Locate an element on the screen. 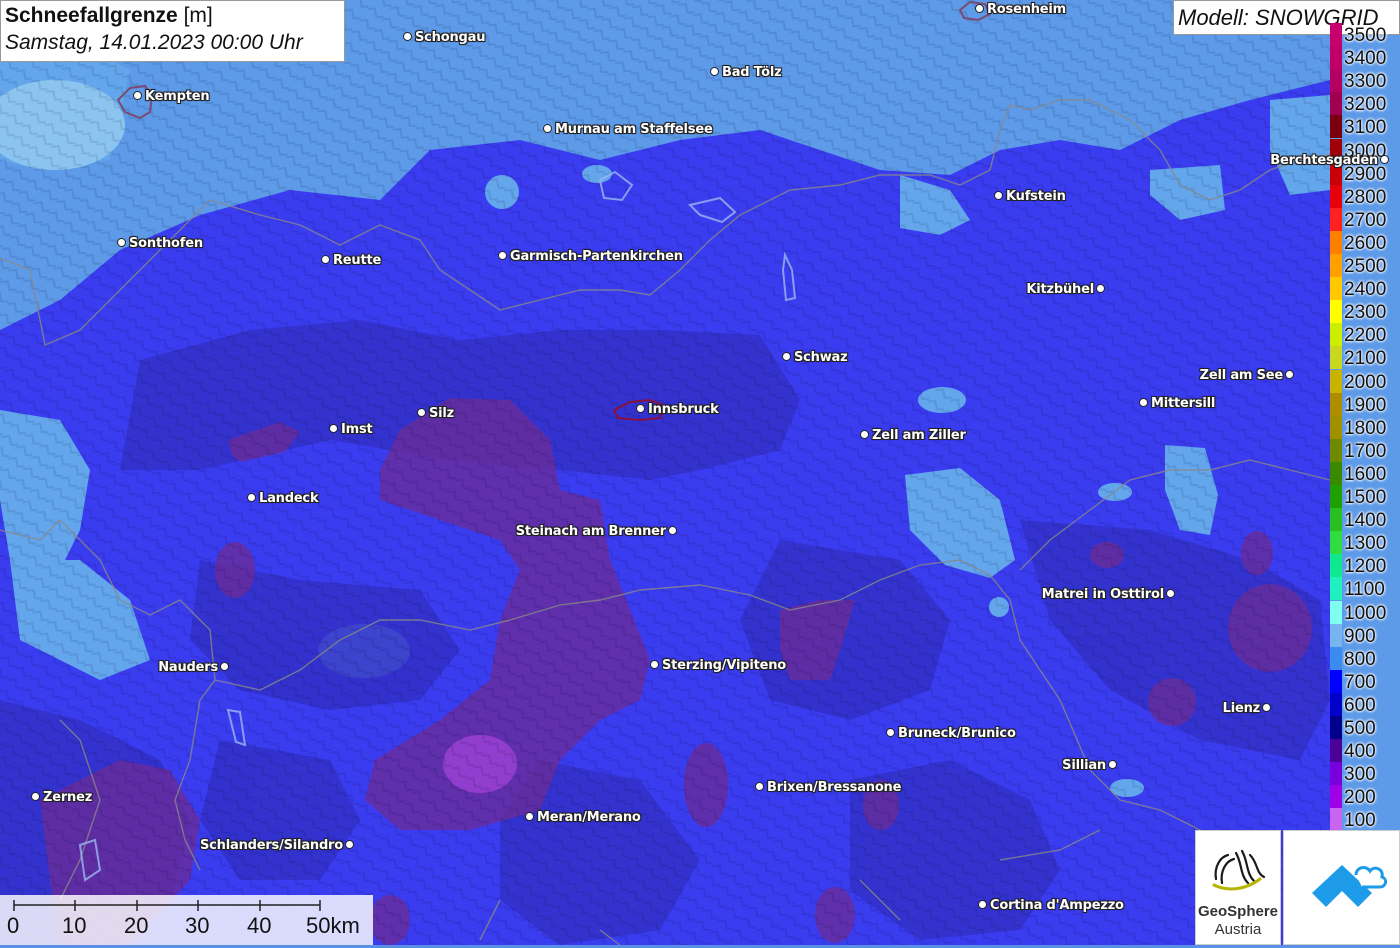  legend-label: 1200 is located at coordinates (1365, 567).